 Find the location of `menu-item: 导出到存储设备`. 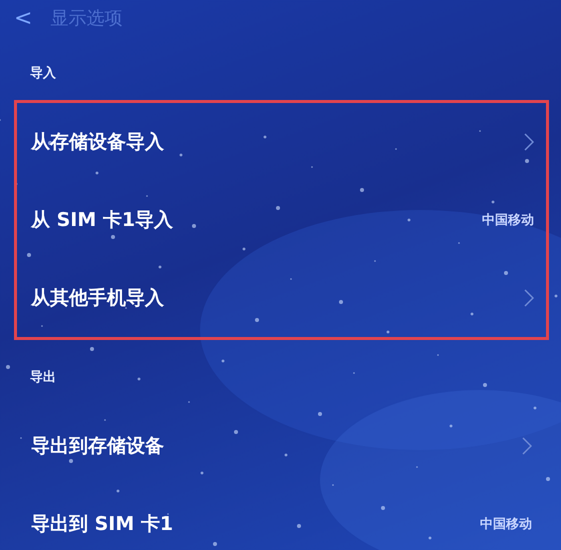

menu-item: 导出到存储设备 is located at coordinates (280, 446).